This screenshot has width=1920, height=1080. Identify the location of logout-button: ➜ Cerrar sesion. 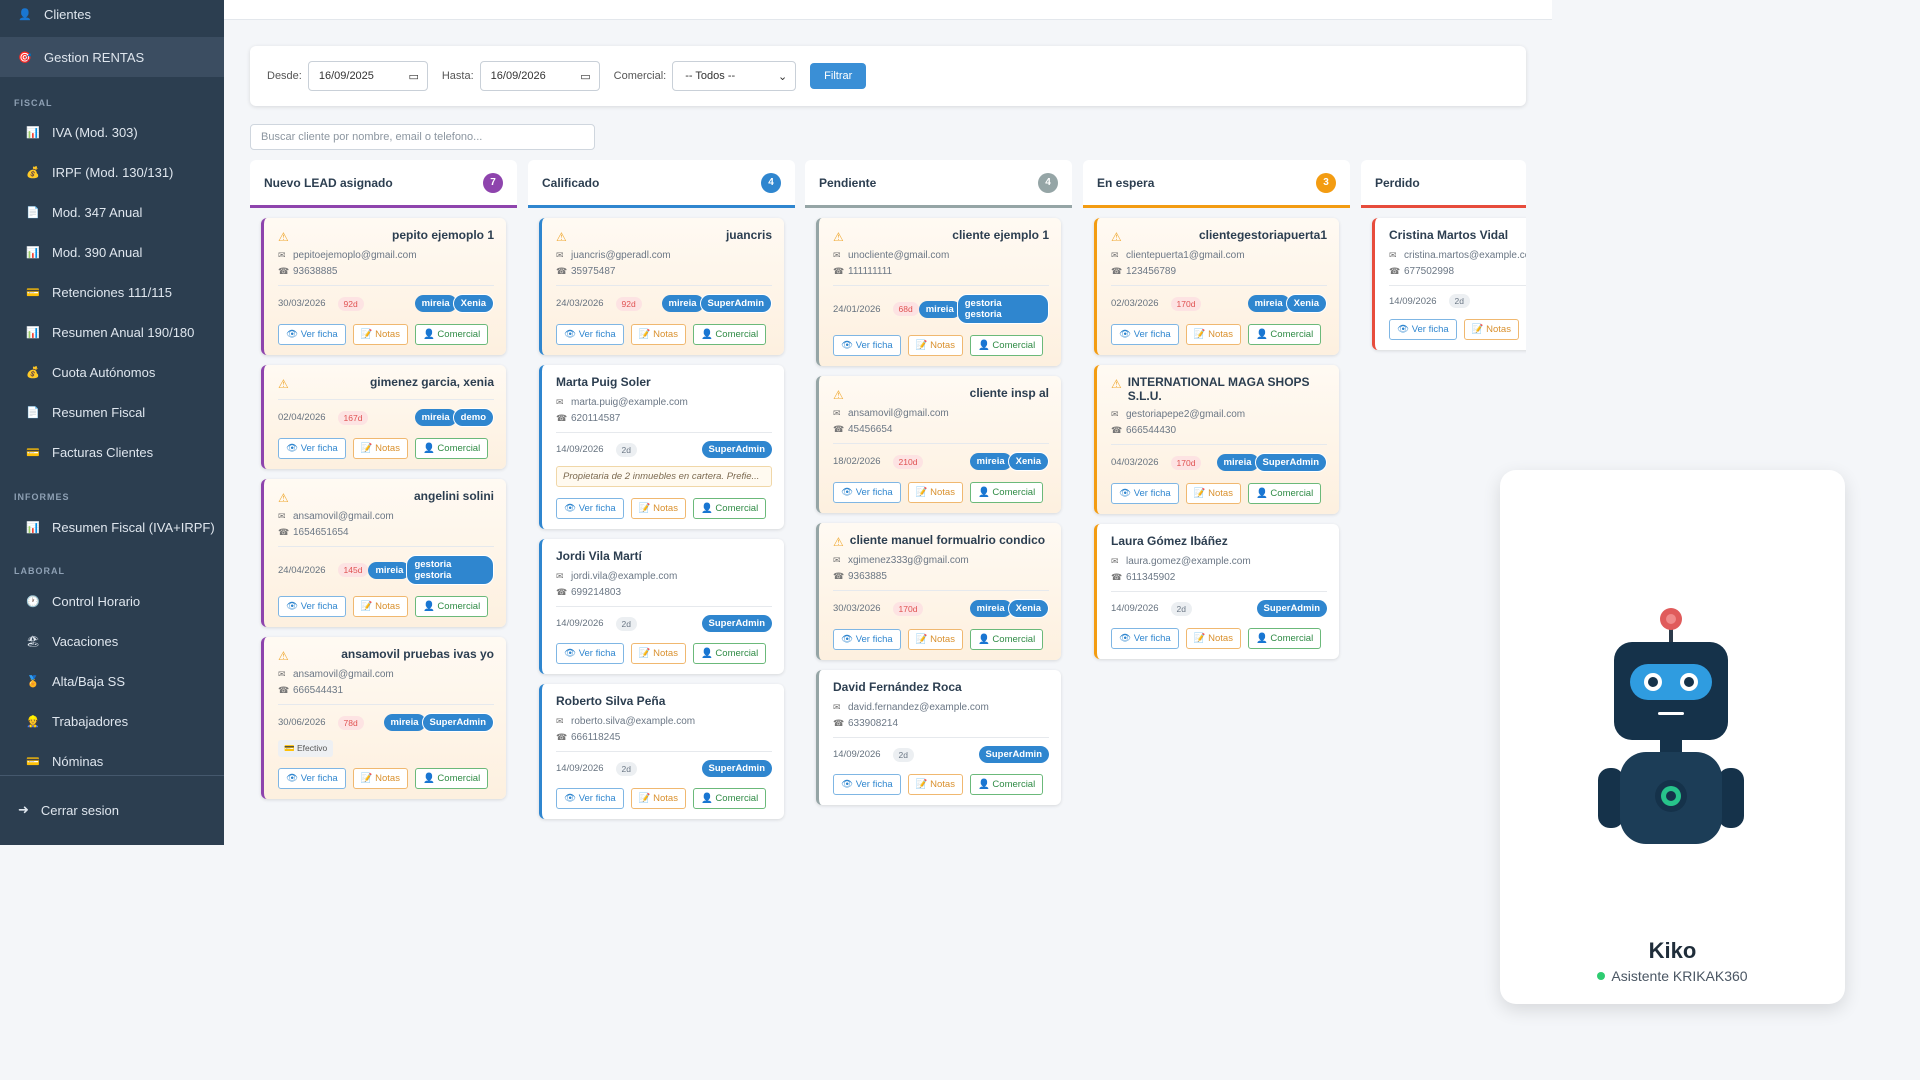
(112, 810).